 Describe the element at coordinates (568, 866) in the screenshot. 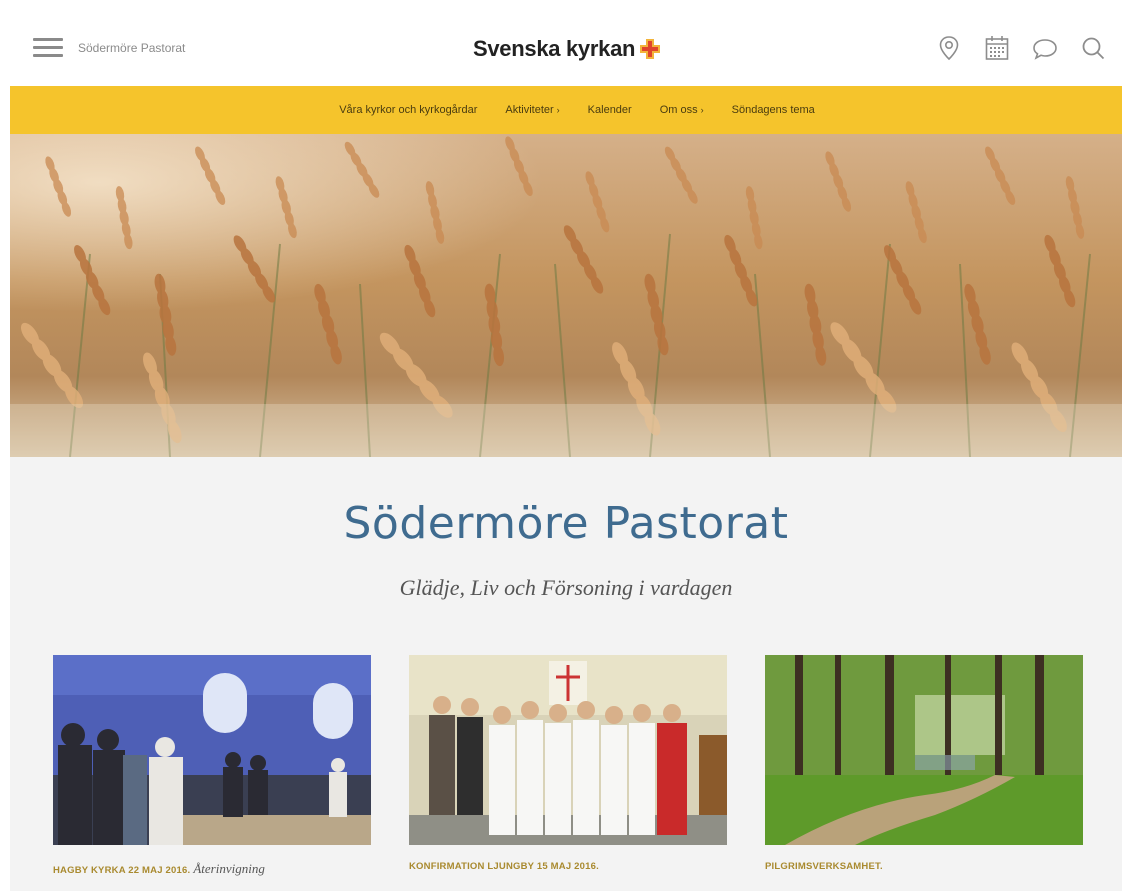

I see `card-caption: KONFIRMATION LJUNGBY 15 MAJ 2016.` at that location.